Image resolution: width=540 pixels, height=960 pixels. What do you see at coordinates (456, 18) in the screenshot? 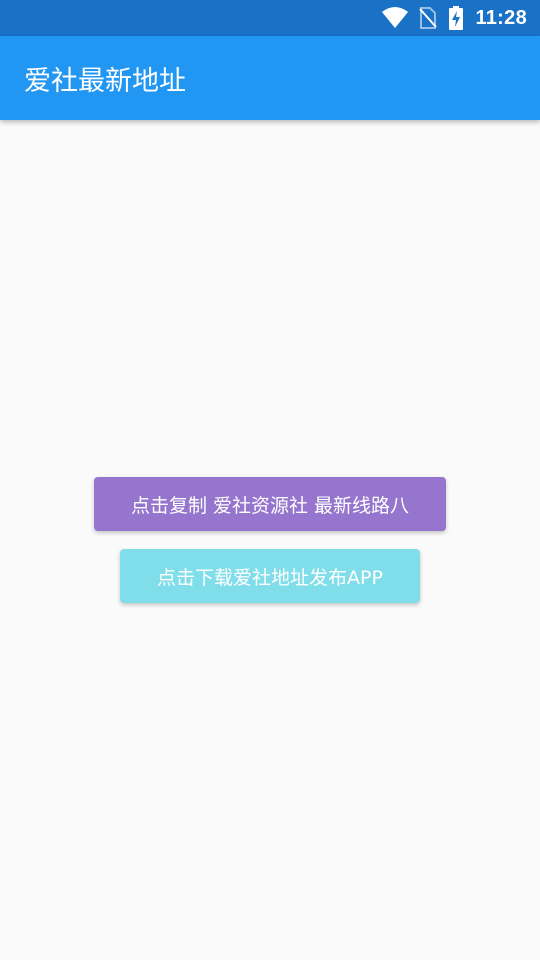
I see `battery-charging-icon` at bounding box center [456, 18].